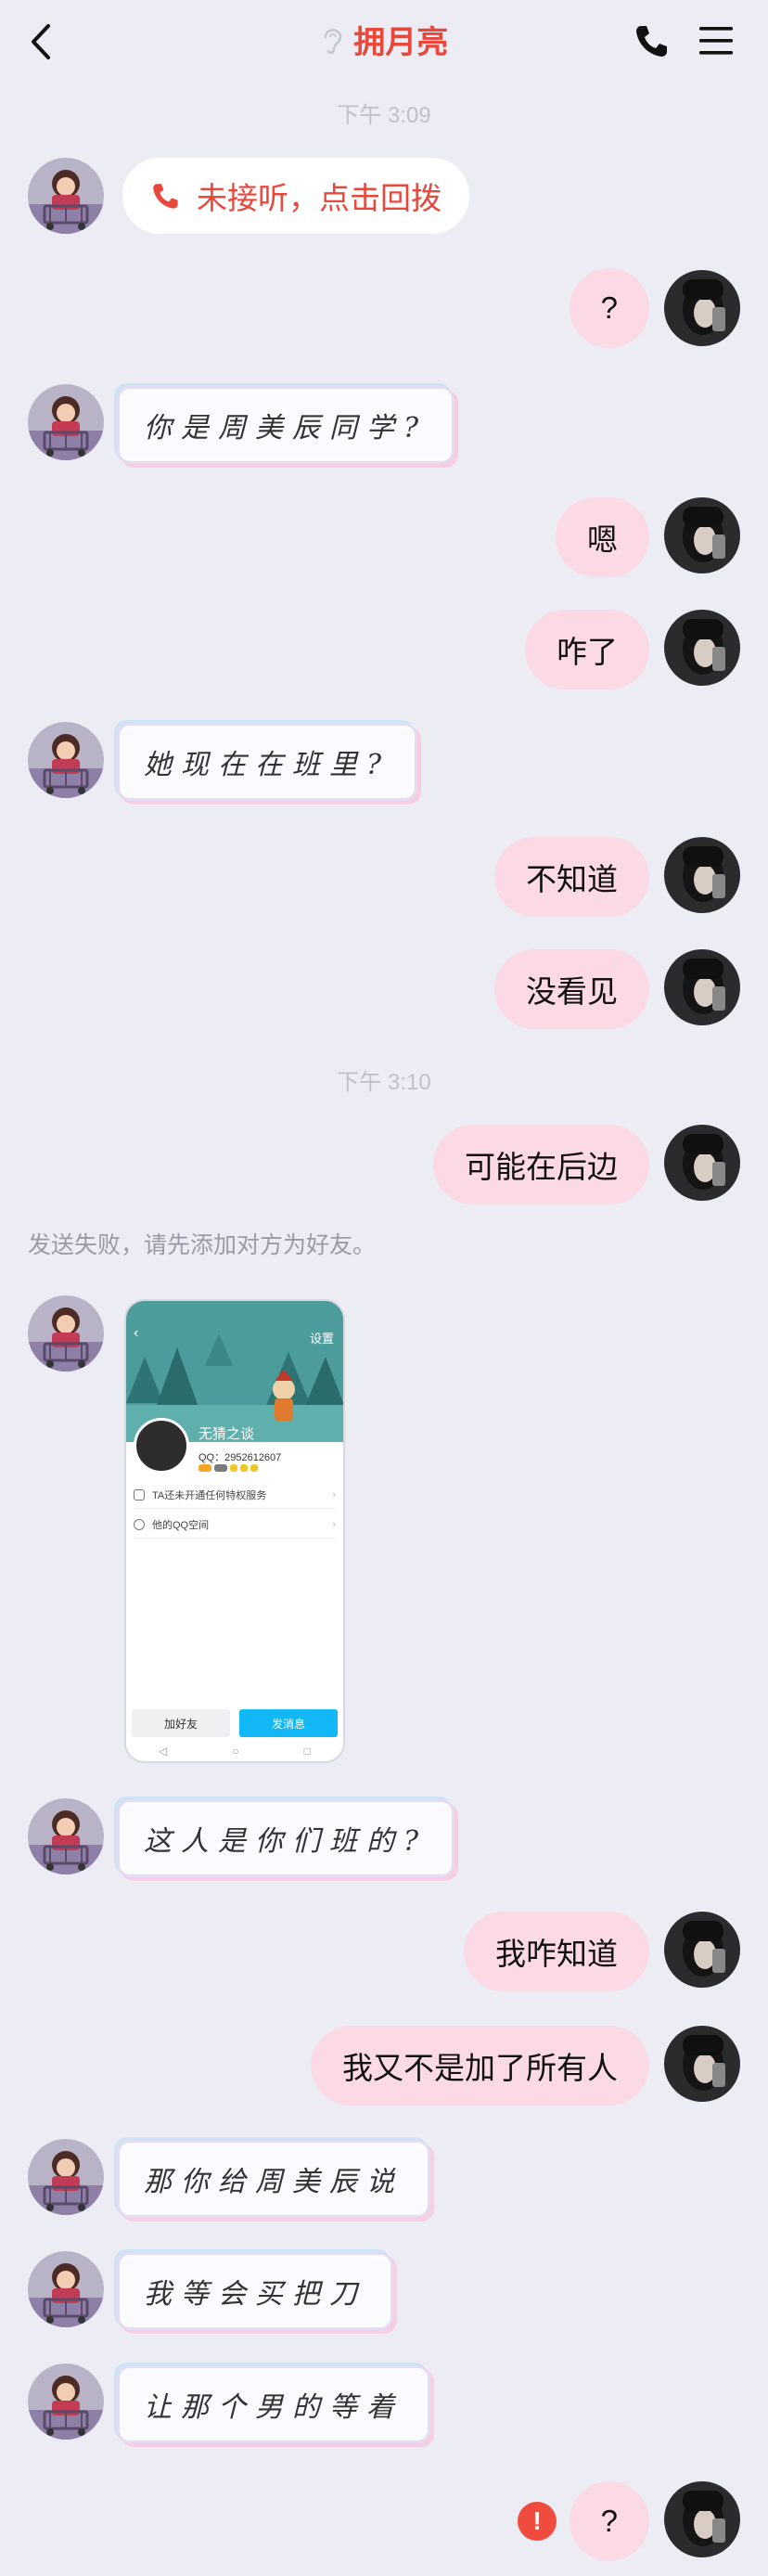 Image resolution: width=768 pixels, height=2576 pixels. Describe the element at coordinates (139, 1494) in the screenshot. I see `crown-icon` at that location.